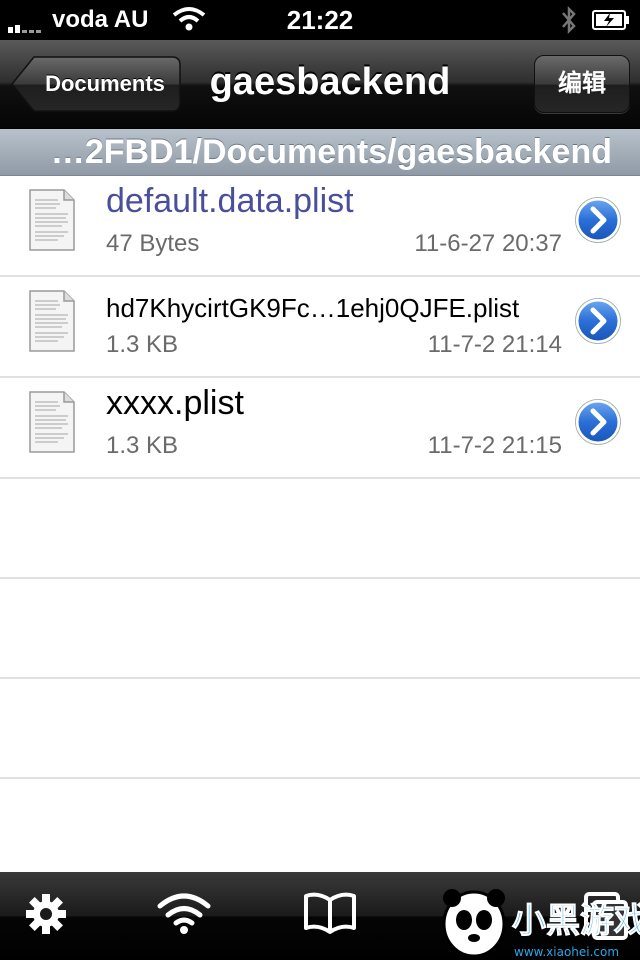 Image resolution: width=640 pixels, height=960 pixels. I want to click on bluetooth-icon, so click(569, 20).